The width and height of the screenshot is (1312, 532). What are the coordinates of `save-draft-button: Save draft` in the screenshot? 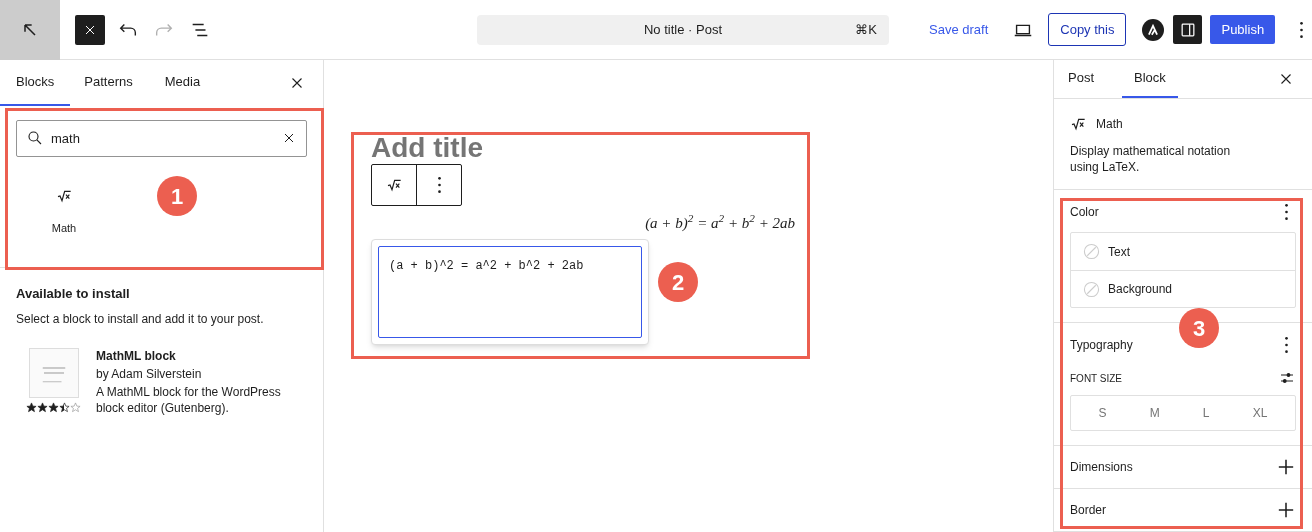 It's located at (959, 29).